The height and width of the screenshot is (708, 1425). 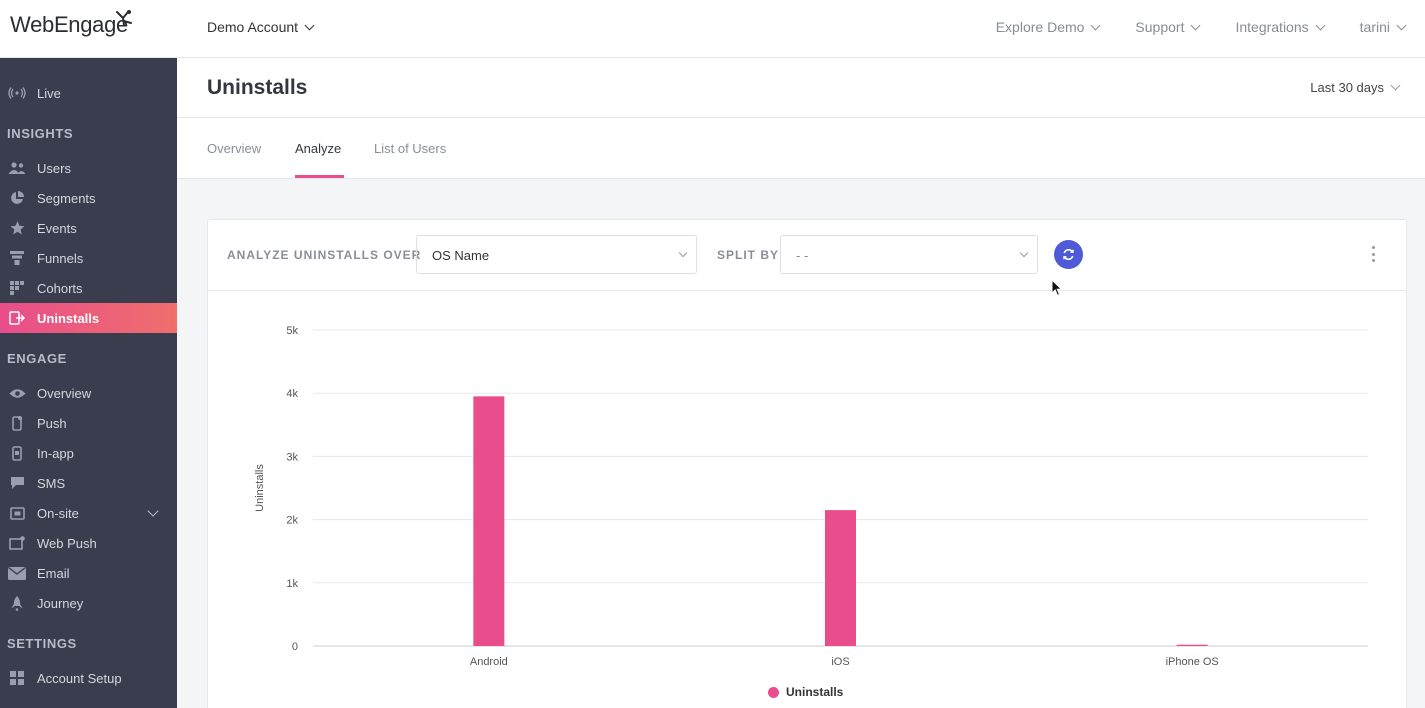 What do you see at coordinates (260, 488) in the screenshot?
I see `y-axis-label: Uninstalls` at bounding box center [260, 488].